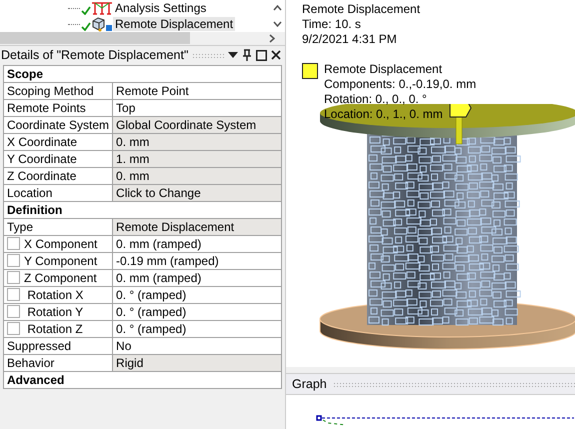 Image resolution: width=575 pixels, height=429 pixels. I want to click on property-value: Rigid, so click(197, 363).